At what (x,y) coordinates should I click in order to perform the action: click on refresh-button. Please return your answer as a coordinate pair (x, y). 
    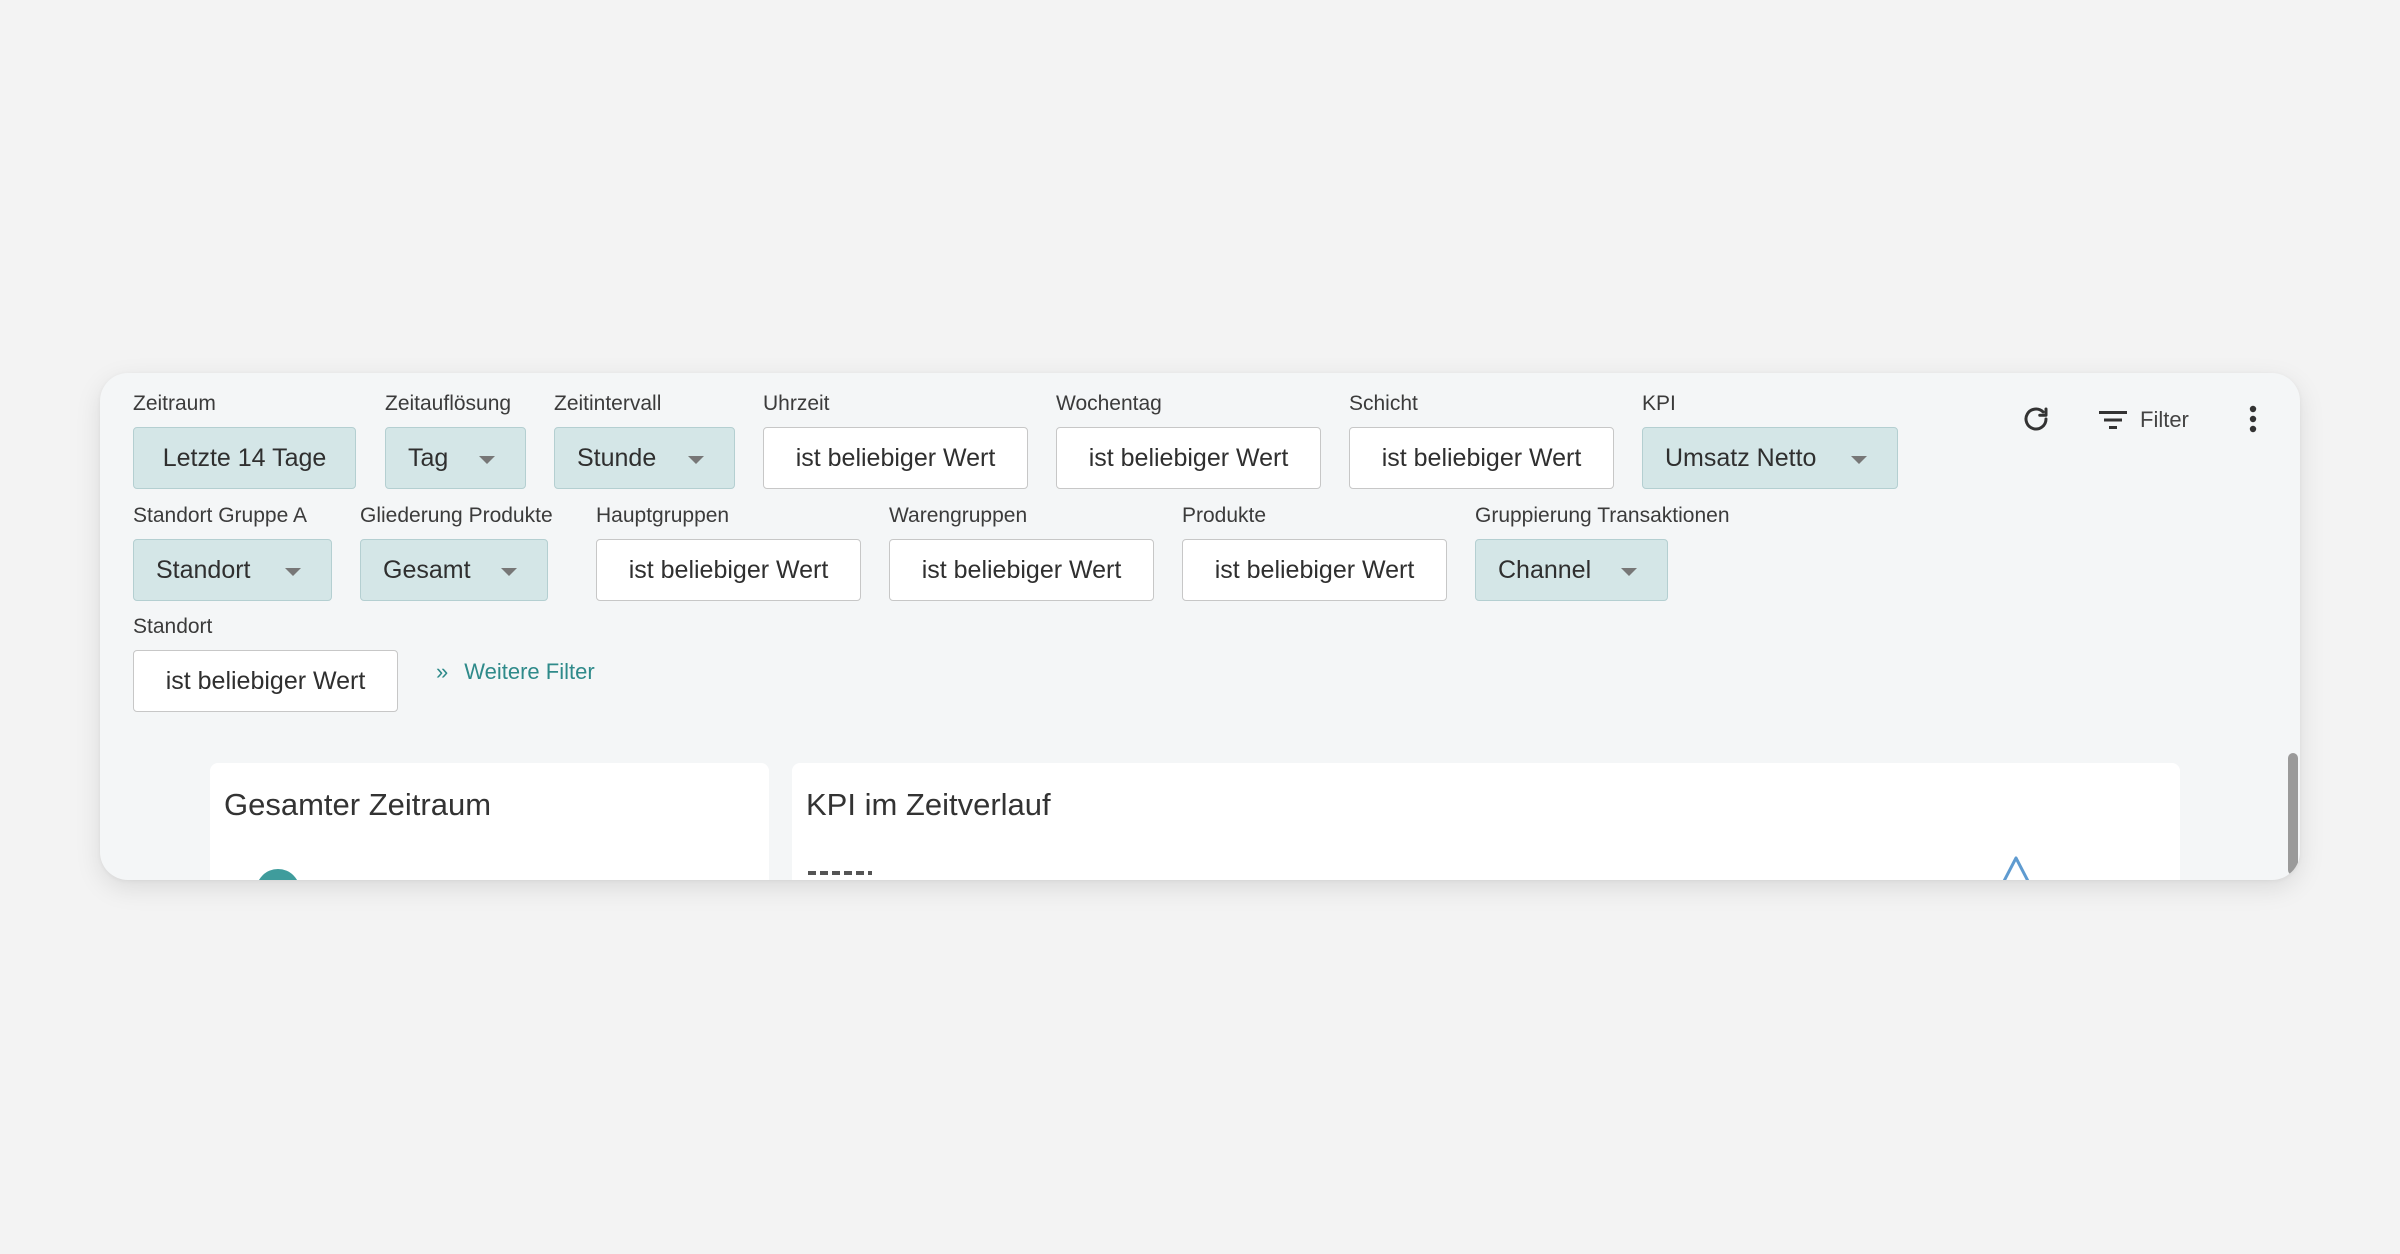
    Looking at the image, I should click on (2036, 419).